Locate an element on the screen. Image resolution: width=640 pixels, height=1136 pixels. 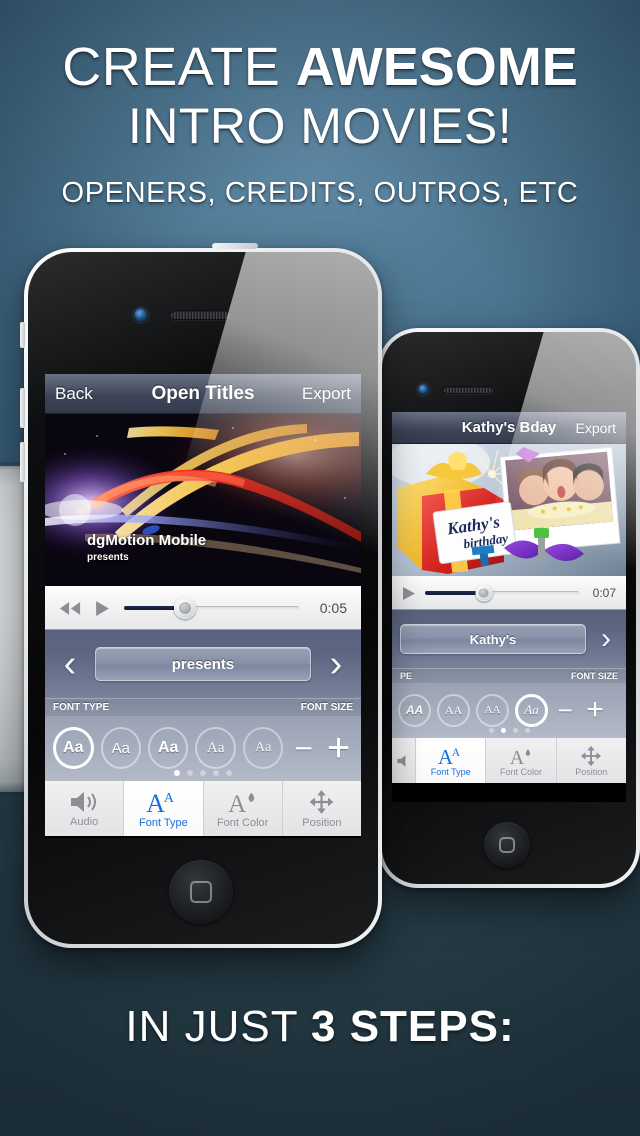
font-option-0: AA is located at coordinates (414, 710).